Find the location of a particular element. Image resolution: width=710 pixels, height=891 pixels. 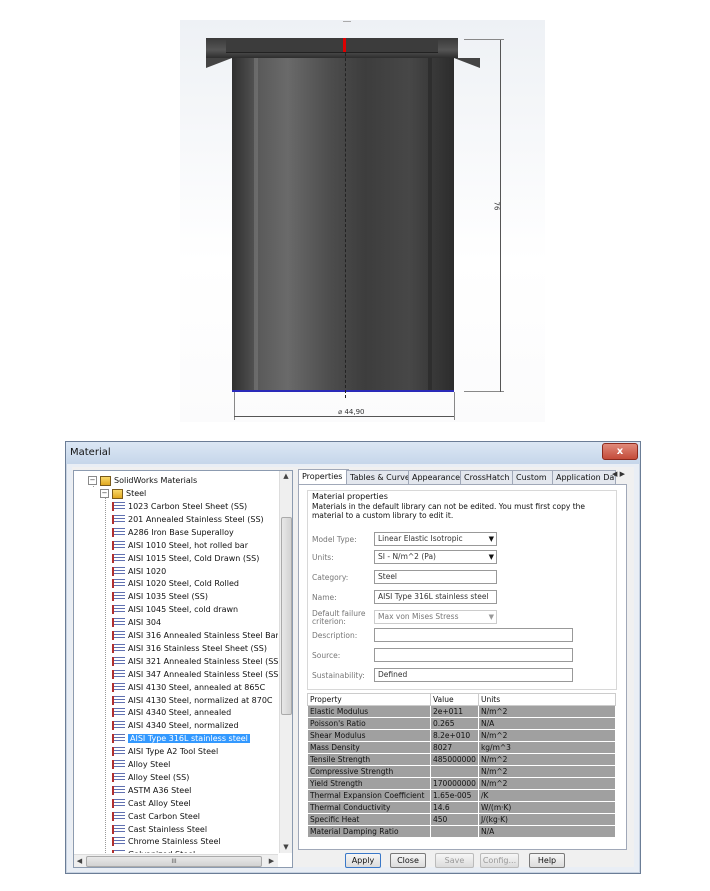

tree-horizontal-scrollbar: ◀ III ▶ is located at coordinates (176, 860).